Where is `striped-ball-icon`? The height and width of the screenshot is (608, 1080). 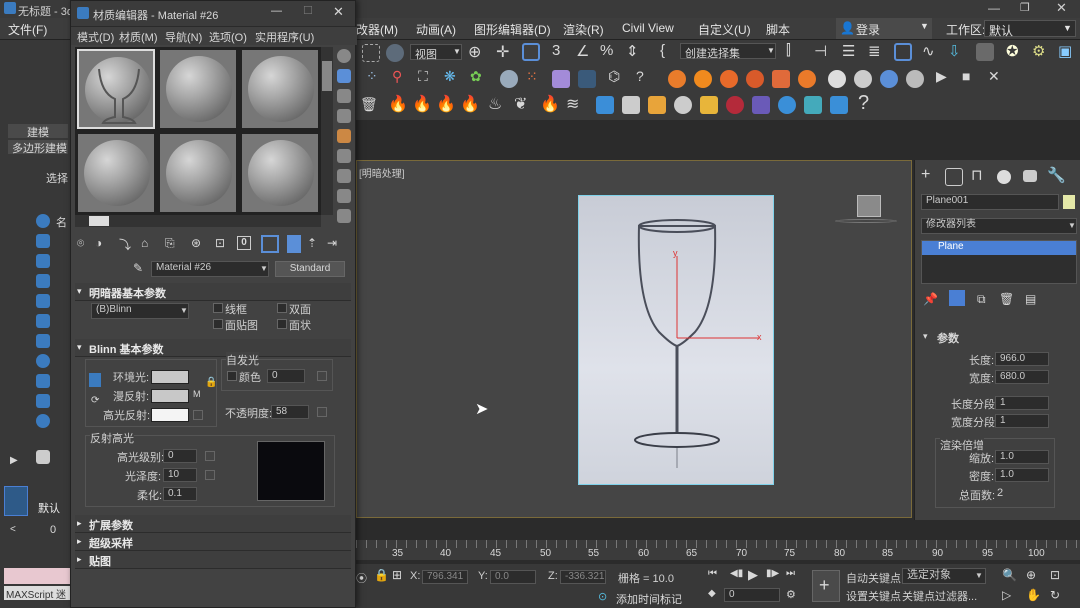 striped-ball-icon is located at coordinates (915, 79).